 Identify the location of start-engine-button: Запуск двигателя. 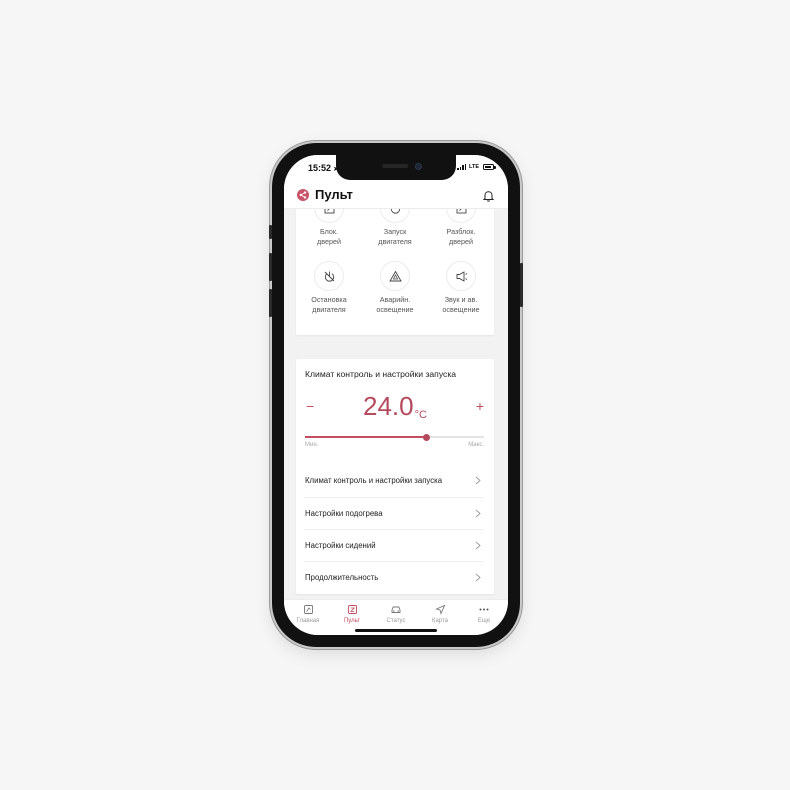
(395, 227).